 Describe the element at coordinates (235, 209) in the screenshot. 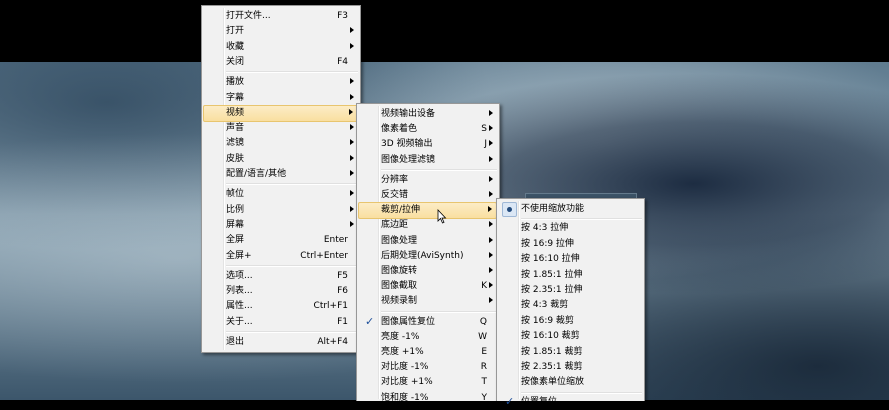

I see `menu-item-label: 比例` at that location.